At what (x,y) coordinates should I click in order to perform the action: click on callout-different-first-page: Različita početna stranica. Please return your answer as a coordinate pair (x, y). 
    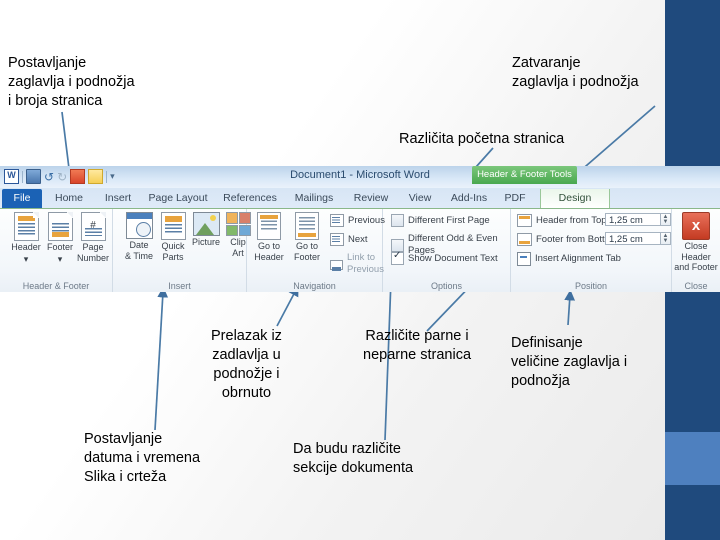
    Looking at the image, I should click on (482, 139).